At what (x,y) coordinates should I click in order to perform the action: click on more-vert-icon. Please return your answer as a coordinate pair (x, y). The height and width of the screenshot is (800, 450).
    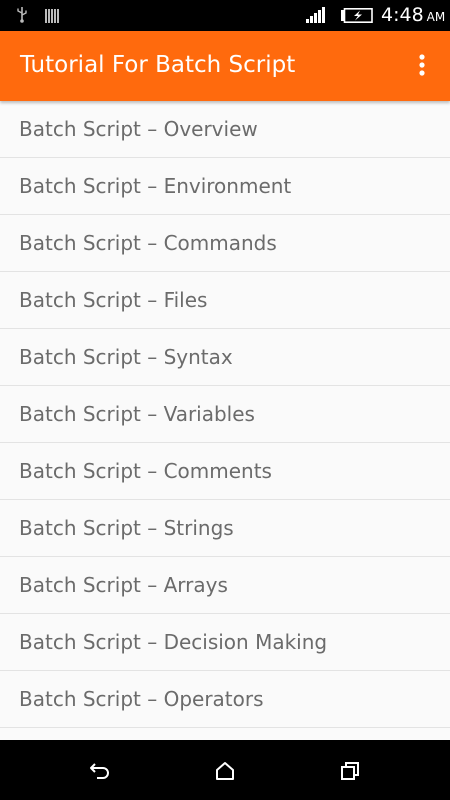
    Looking at the image, I should click on (422, 66).